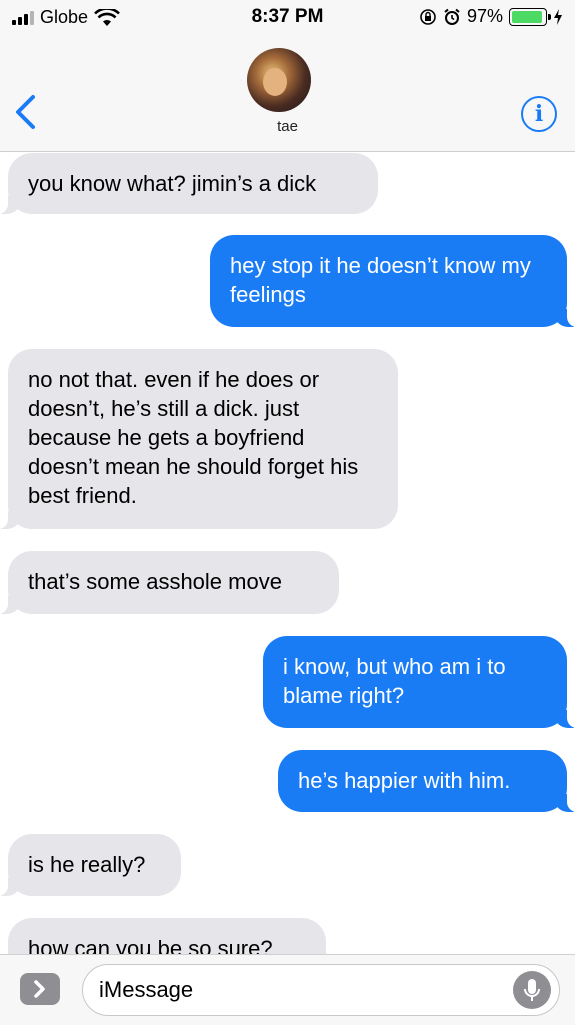 Image resolution: width=575 pixels, height=1025 pixels. I want to click on info-button: i, so click(539, 114).